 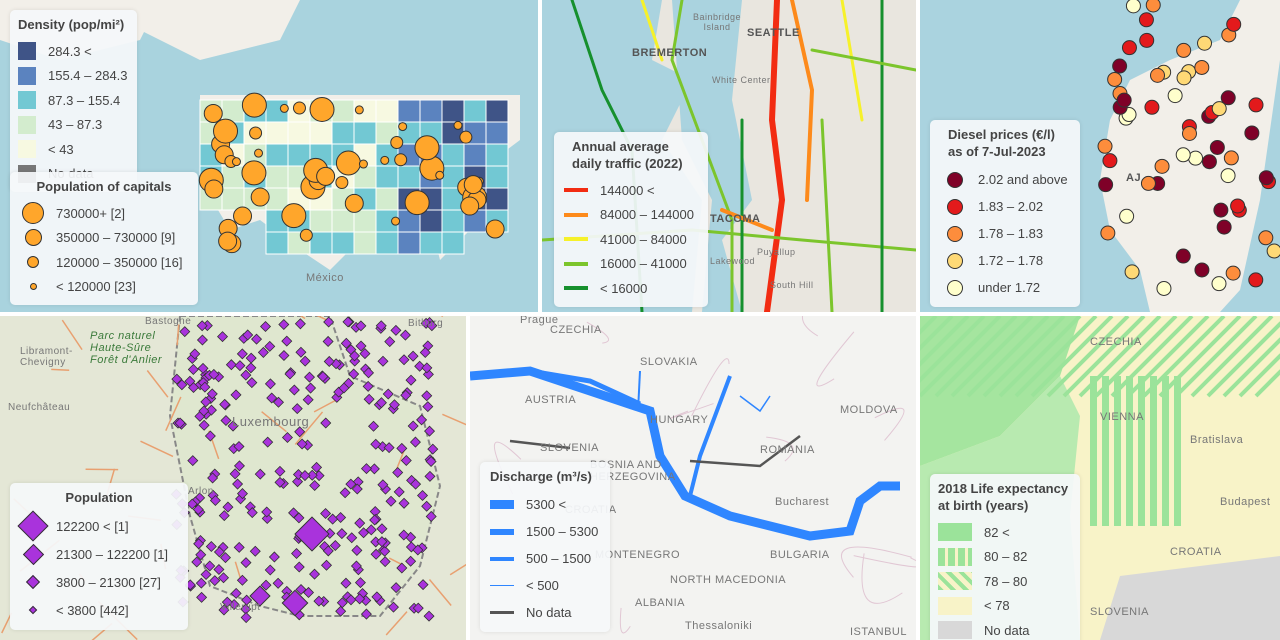 What do you see at coordinates (627, 155) in the screenshot?
I see `legend-title: Annual average daily traffic (2022)` at bounding box center [627, 155].